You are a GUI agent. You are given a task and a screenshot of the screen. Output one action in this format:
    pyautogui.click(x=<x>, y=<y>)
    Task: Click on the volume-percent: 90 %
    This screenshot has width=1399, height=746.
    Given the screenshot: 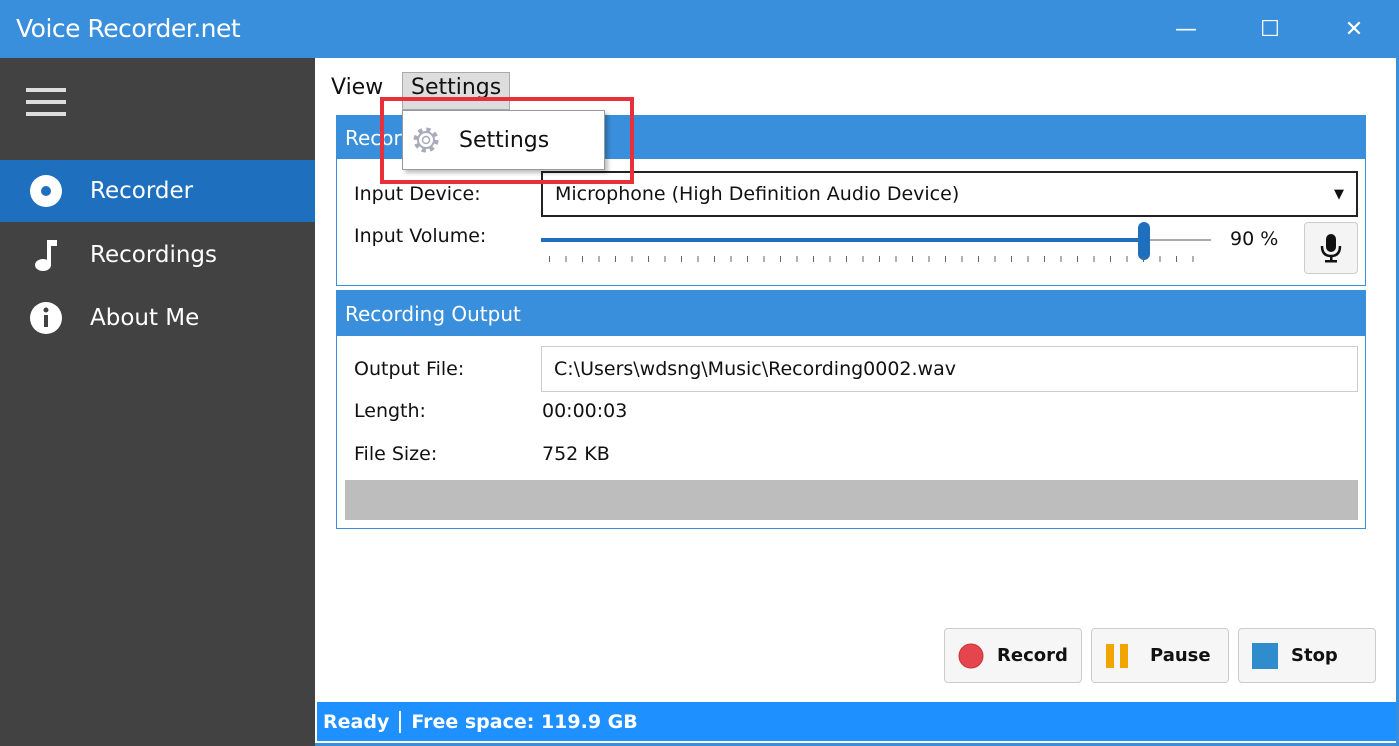 What is the action you would take?
    pyautogui.click(x=1254, y=239)
    